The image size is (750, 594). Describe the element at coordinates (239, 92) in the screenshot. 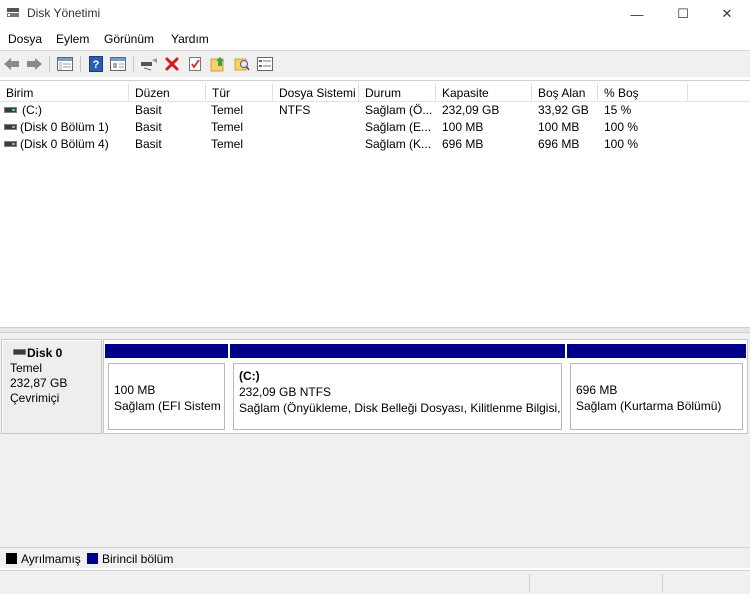

I see `column-header-tur: Tür` at that location.